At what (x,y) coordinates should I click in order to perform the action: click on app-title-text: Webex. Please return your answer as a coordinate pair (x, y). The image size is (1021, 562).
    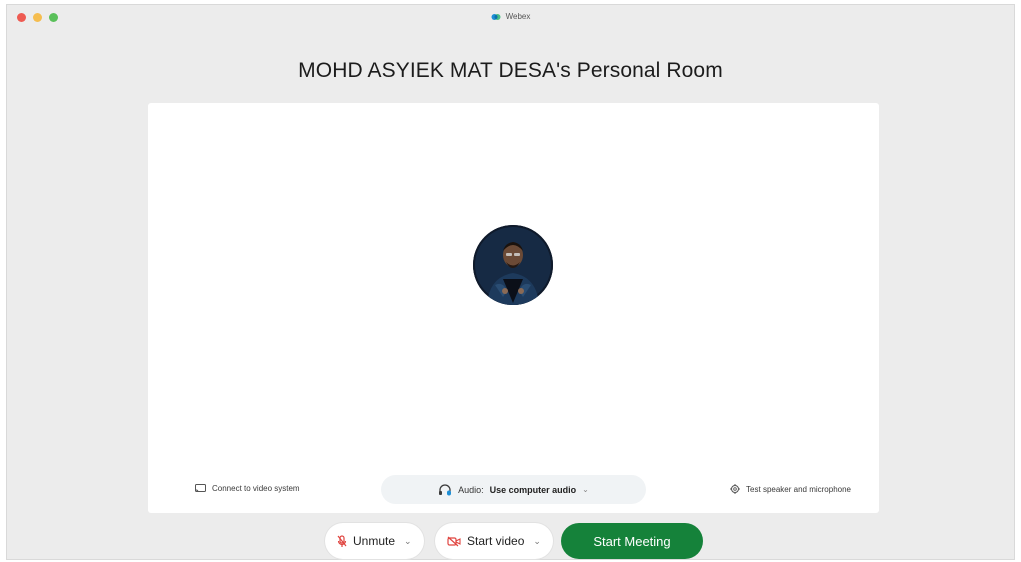
    Looking at the image, I should click on (518, 16).